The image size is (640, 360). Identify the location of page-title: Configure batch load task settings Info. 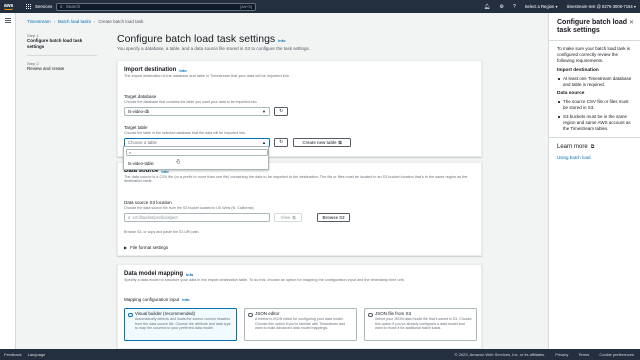
(201, 39).